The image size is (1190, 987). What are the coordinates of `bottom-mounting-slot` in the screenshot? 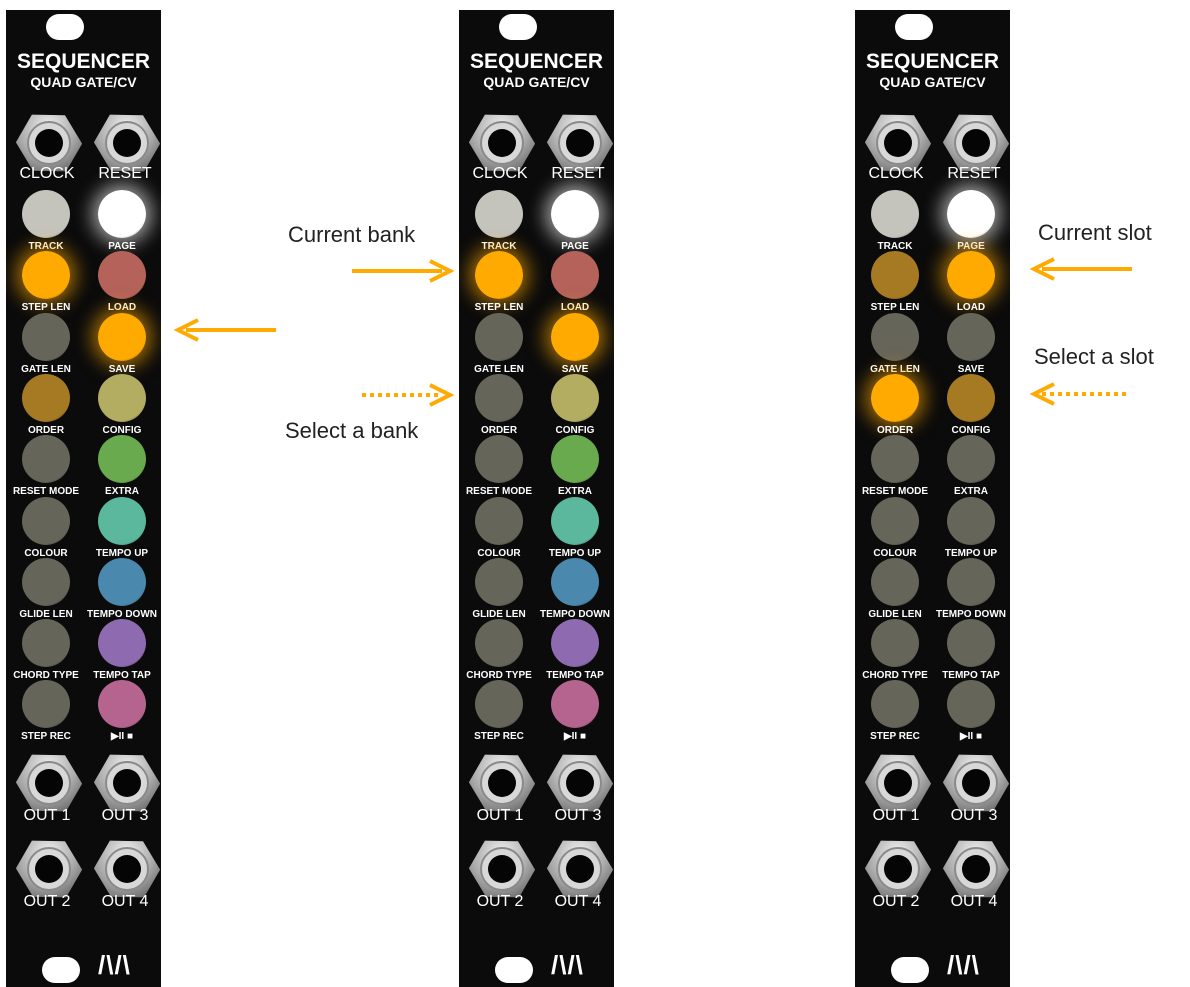 It's located at (514, 970).